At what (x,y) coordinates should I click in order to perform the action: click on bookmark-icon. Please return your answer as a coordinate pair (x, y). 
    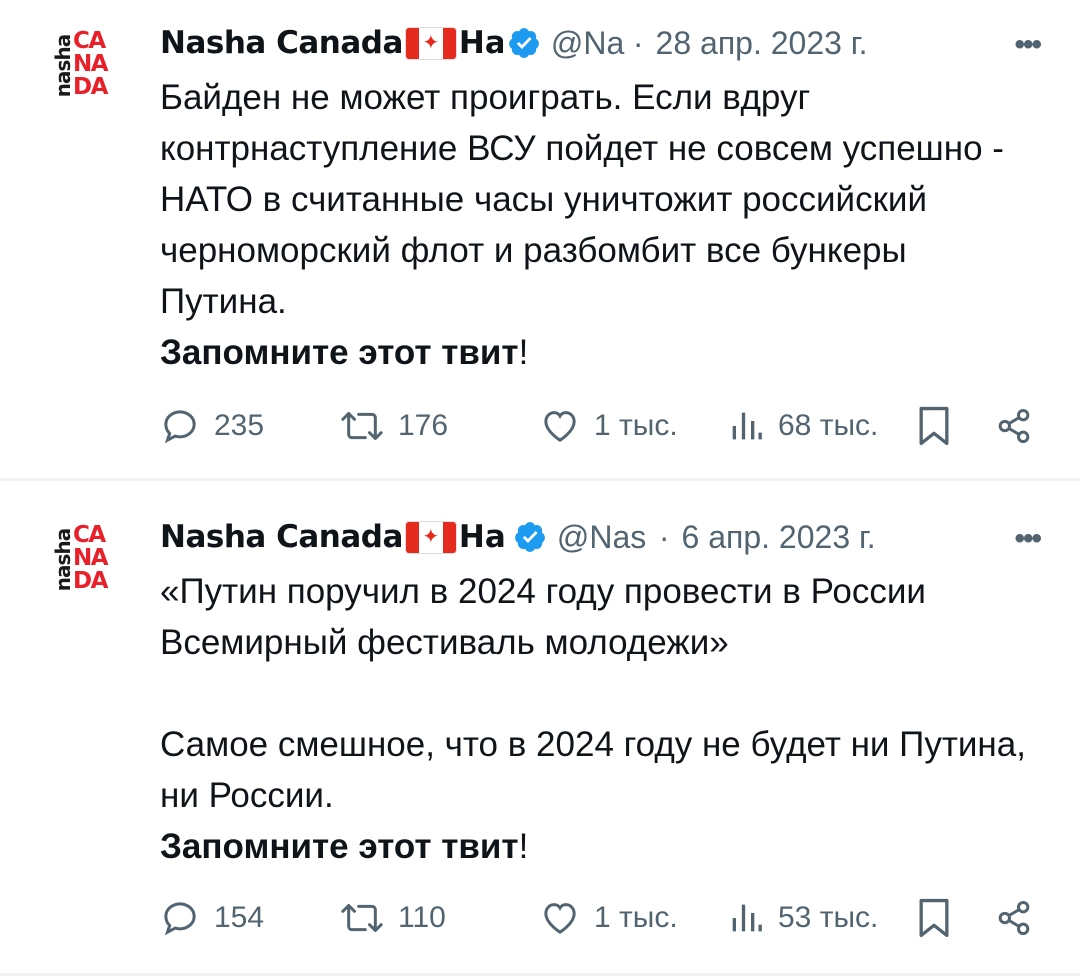
    Looking at the image, I should click on (934, 918).